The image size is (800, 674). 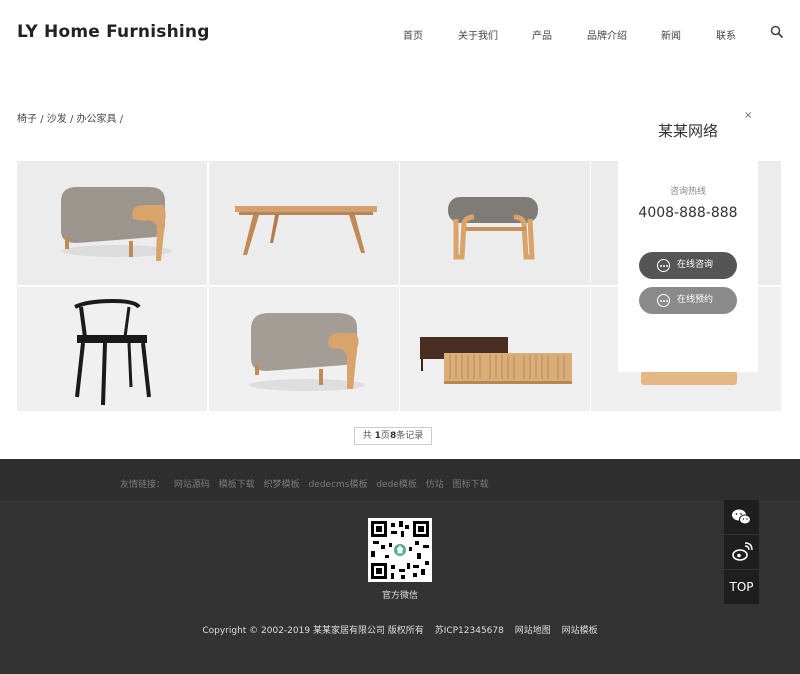 What do you see at coordinates (478, 34) in the screenshot?
I see `nav-item-about: 关于我们` at bounding box center [478, 34].